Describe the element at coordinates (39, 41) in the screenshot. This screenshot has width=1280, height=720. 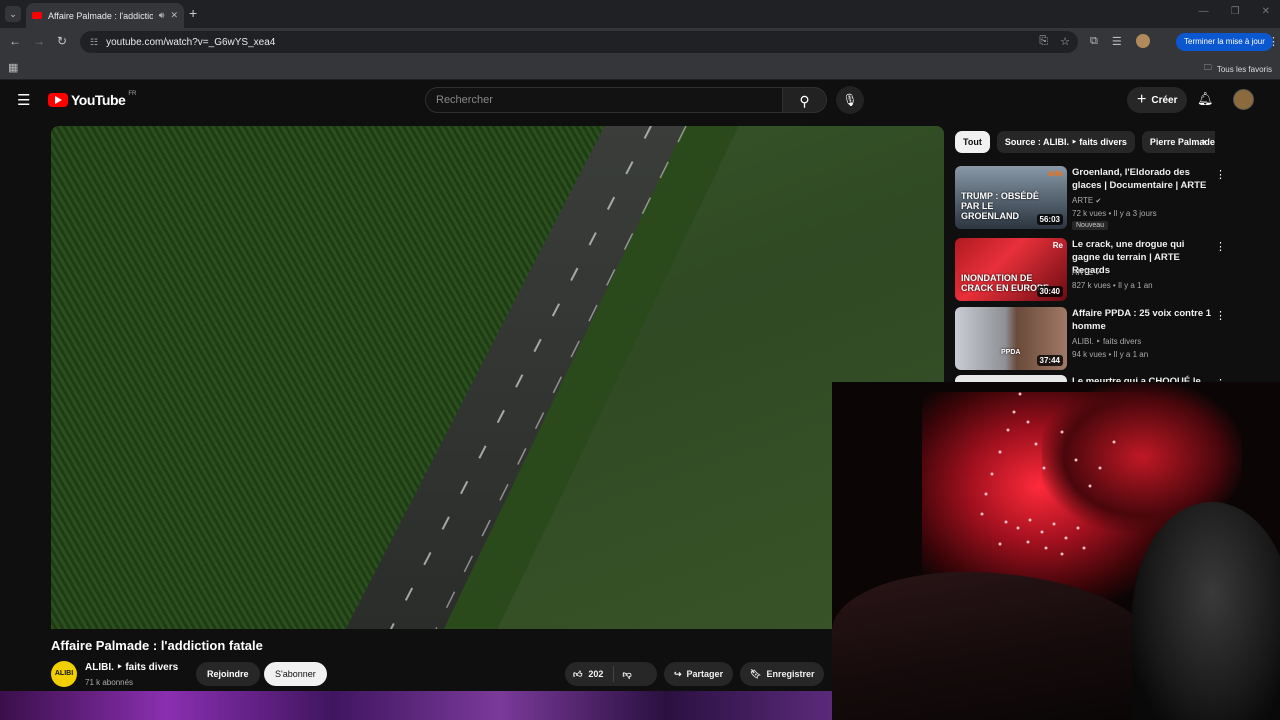
I see `forward-icon: →` at that location.